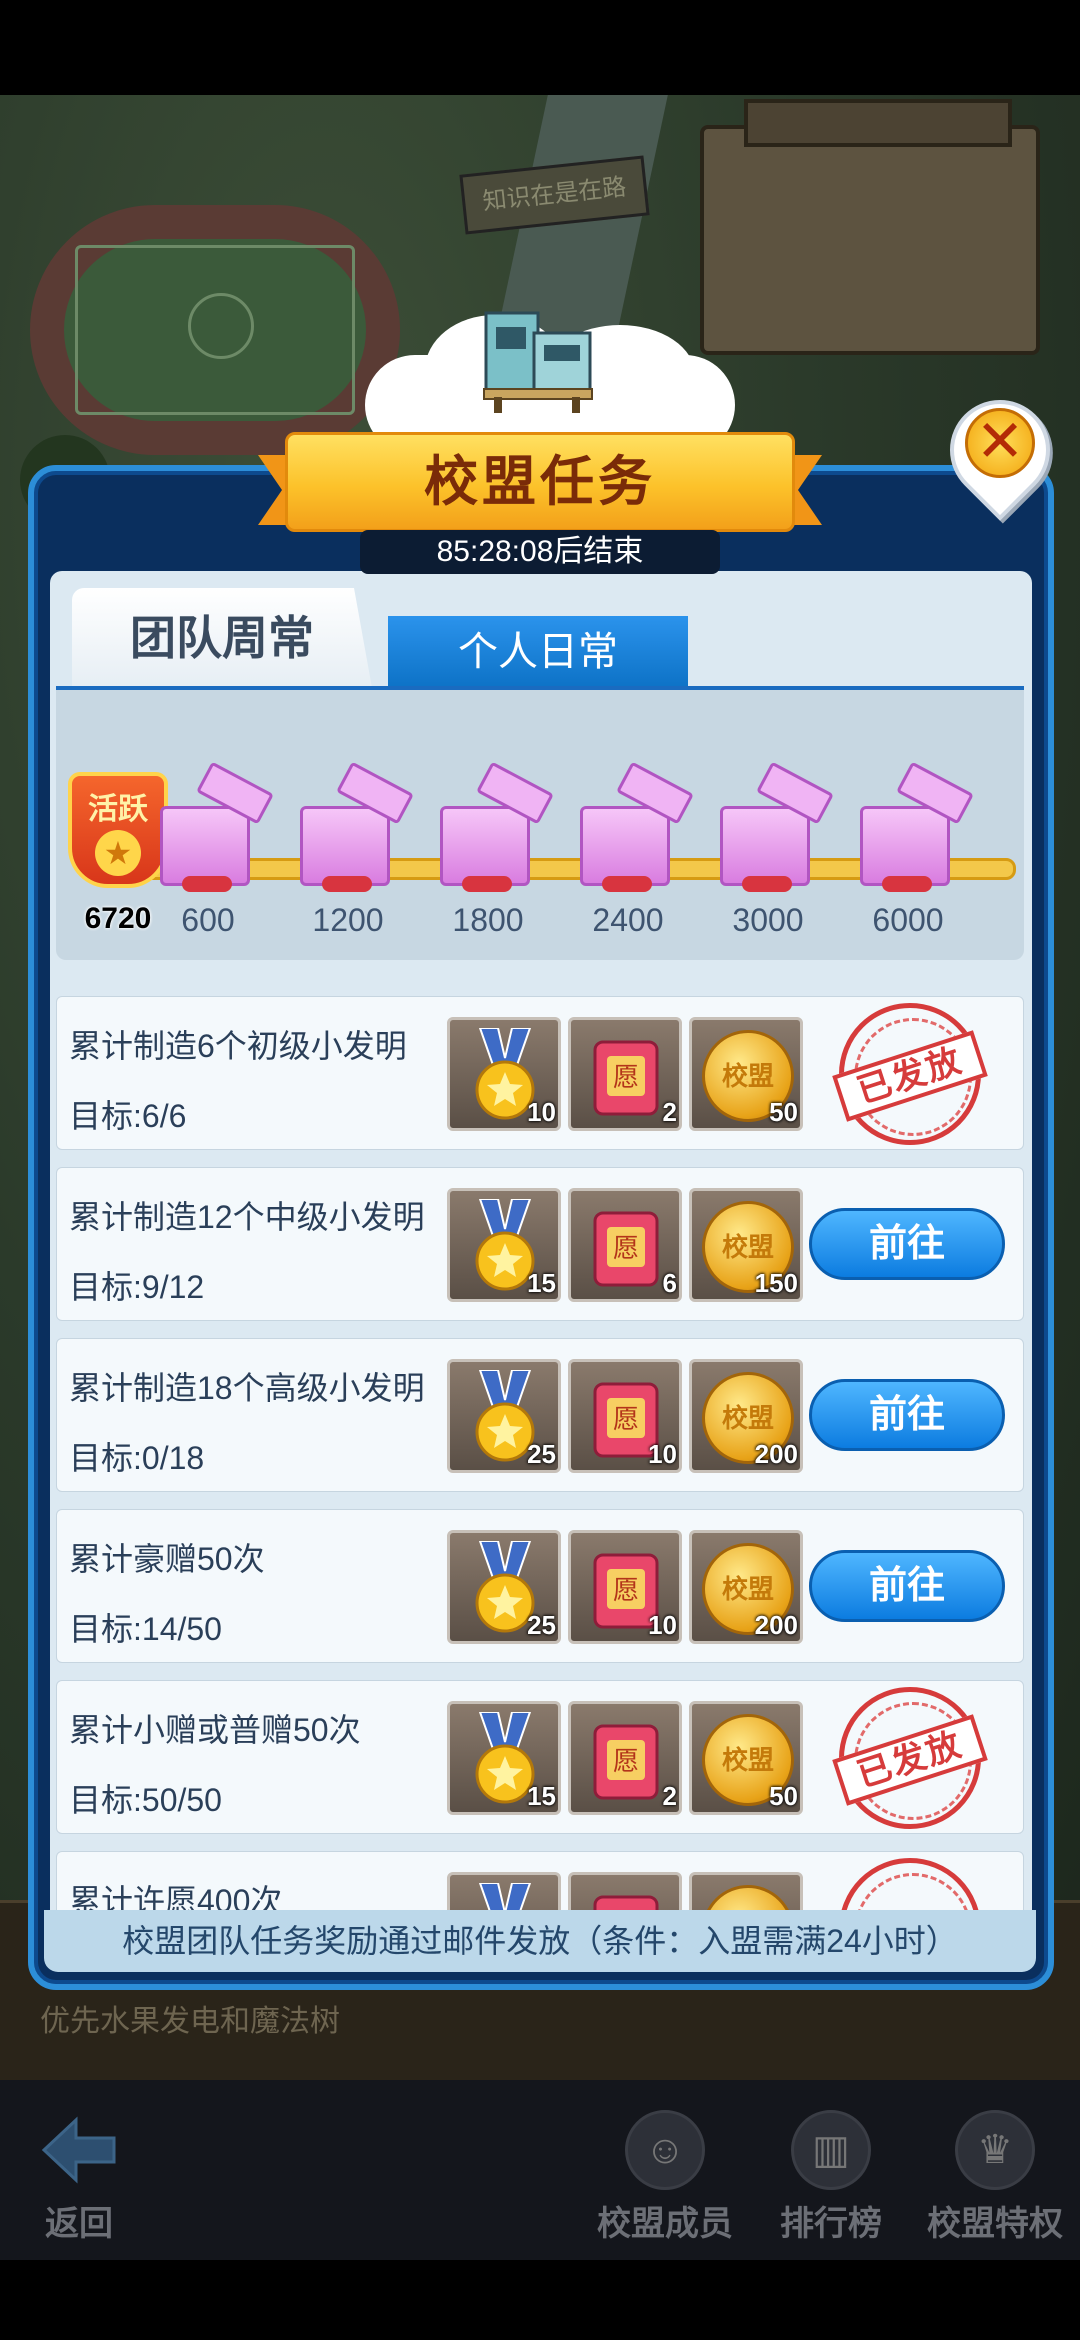 Image resolution: width=1080 pixels, height=2340 pixels. Describe the element at coordinates (746, 1893) in the screenshot. I see `reward-alliance-coin: 校盟` at that location.